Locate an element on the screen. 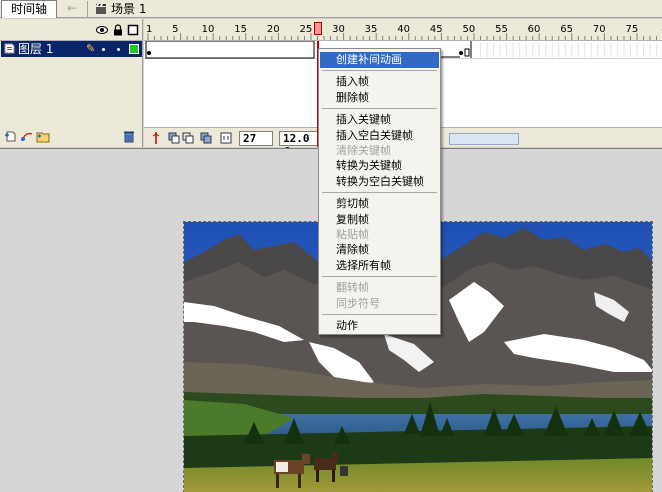 This screenshot has height=492, width=662. frame-ruler: 1510152025303540455055606570758 is located at coordinates (403, 30).